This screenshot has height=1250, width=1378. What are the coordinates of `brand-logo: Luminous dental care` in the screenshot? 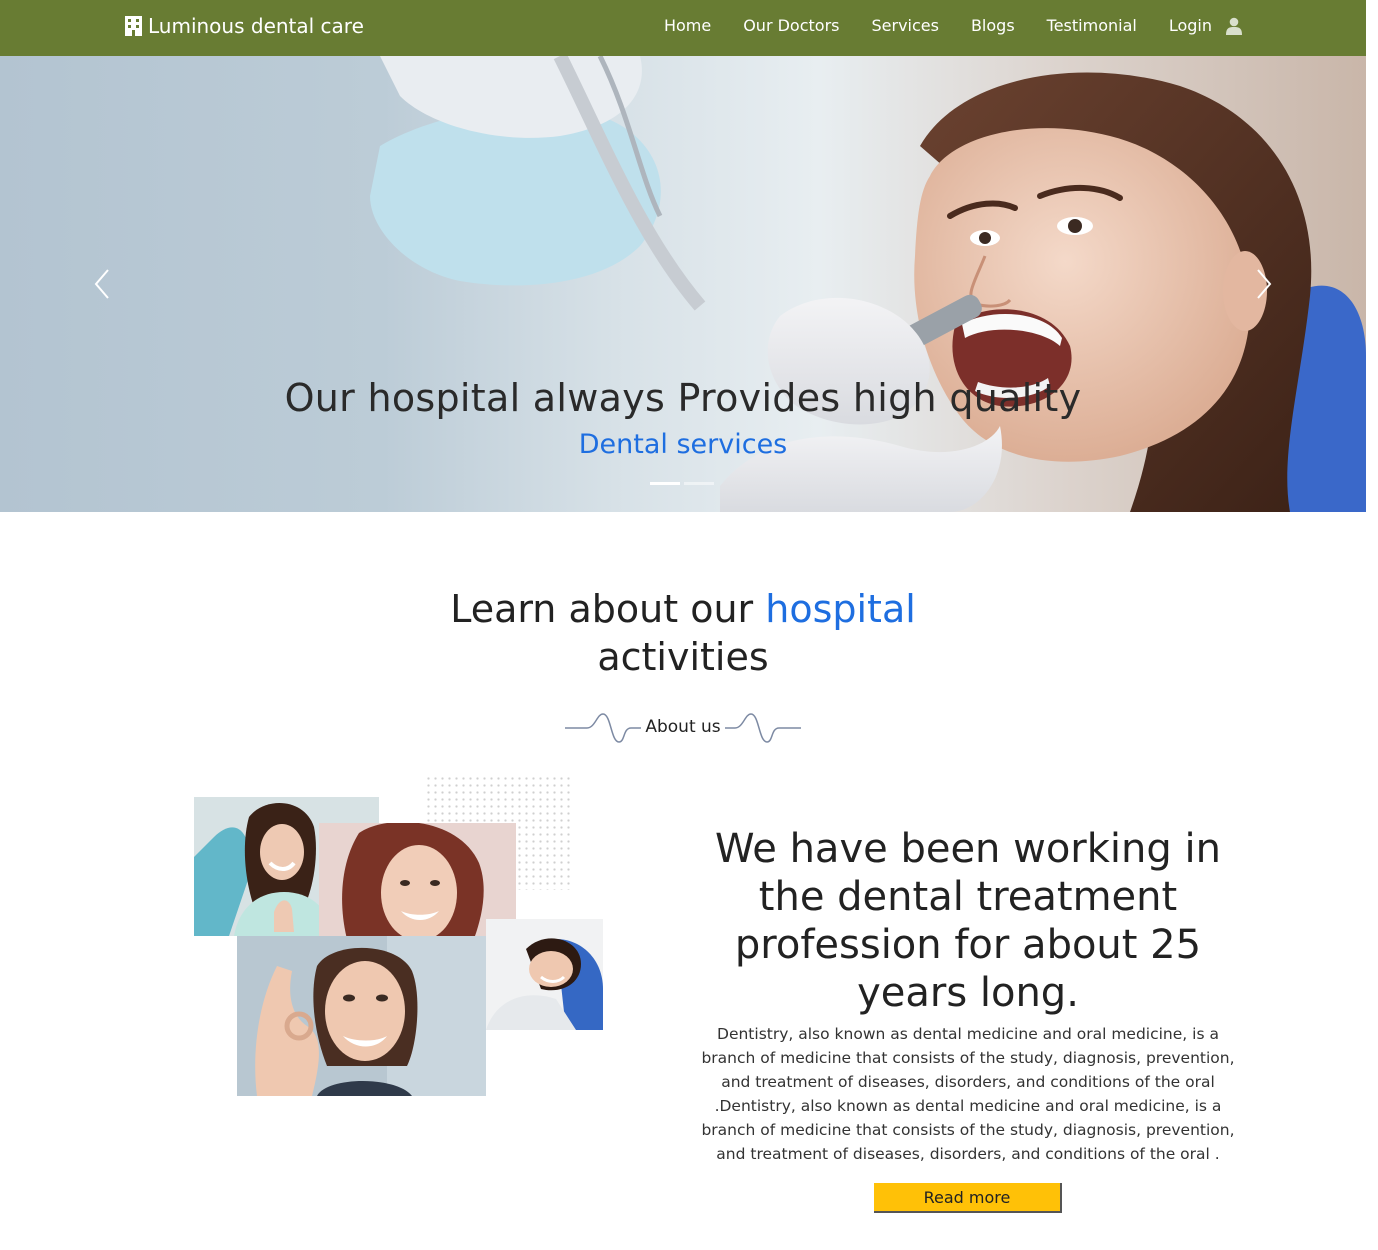 It's located at (244, 26).